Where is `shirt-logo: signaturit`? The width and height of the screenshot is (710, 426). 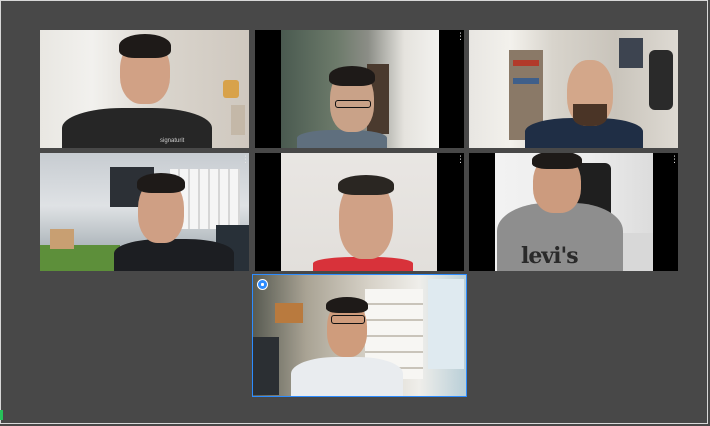 shirt-logo: signaturit is located at coordinates (172, 141).